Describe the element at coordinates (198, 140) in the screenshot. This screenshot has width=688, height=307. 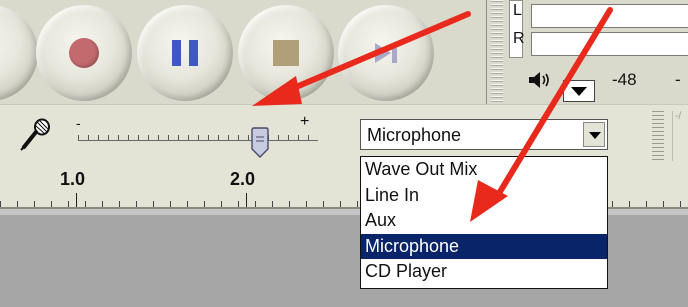
I see `input-volume-slider` at that location.